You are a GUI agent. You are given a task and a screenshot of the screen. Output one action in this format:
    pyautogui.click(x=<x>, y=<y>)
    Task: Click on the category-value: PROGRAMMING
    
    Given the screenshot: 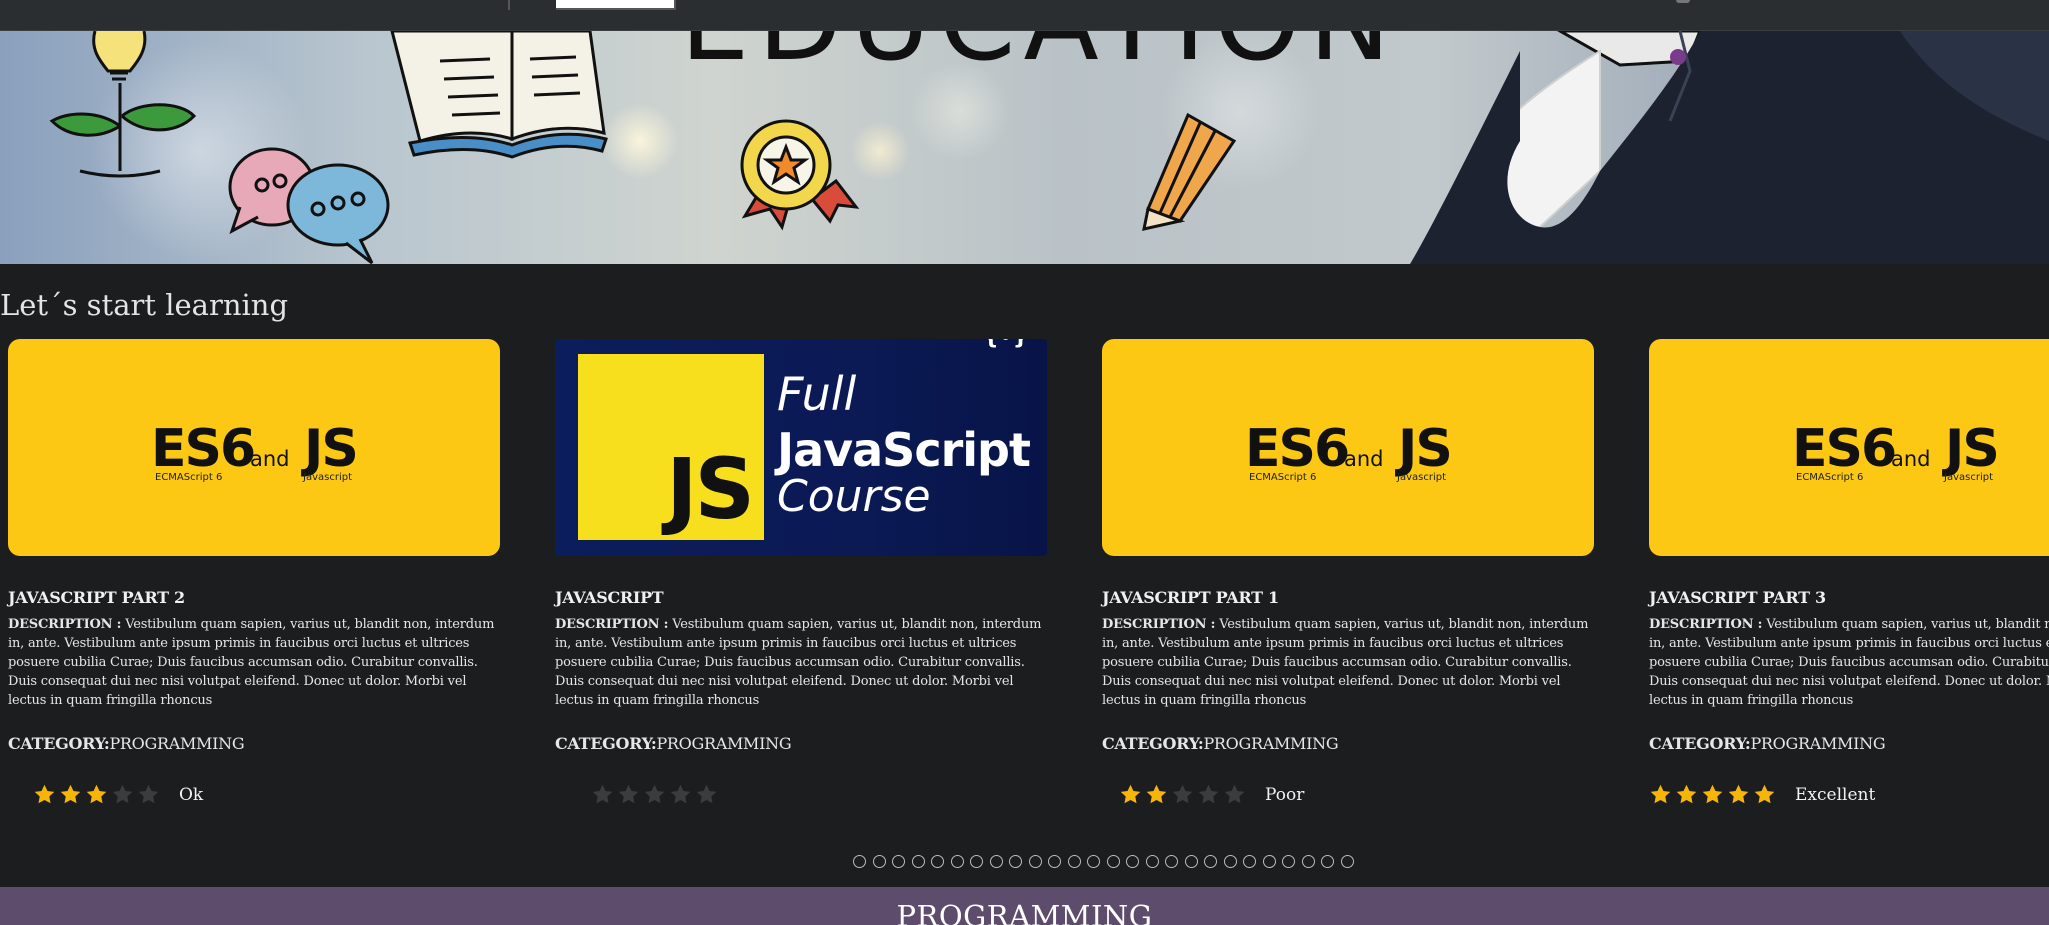 What is the action you would take?
    pyautogui.click(x=177, y=743)
    